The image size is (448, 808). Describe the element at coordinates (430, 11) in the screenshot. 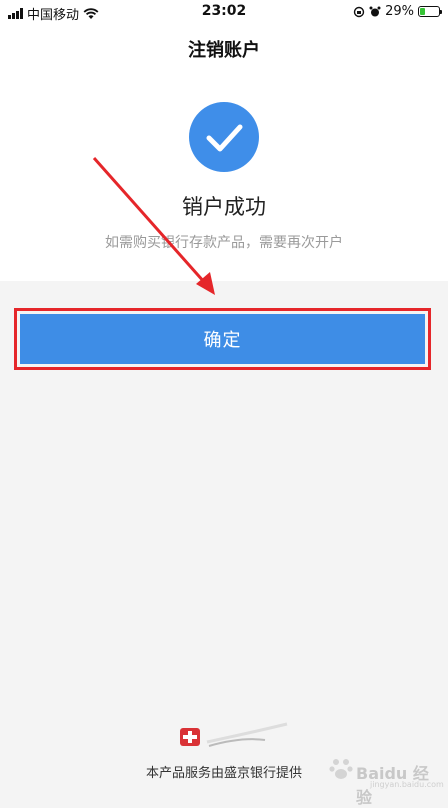

I see `battery-icon` at that location.